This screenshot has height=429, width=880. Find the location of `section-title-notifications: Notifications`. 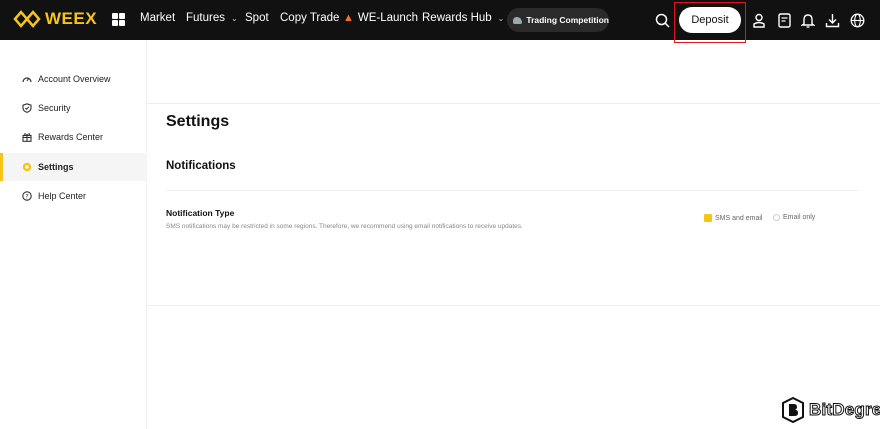

section-title-notifications: Notifications is located at coordinates (201, 166).